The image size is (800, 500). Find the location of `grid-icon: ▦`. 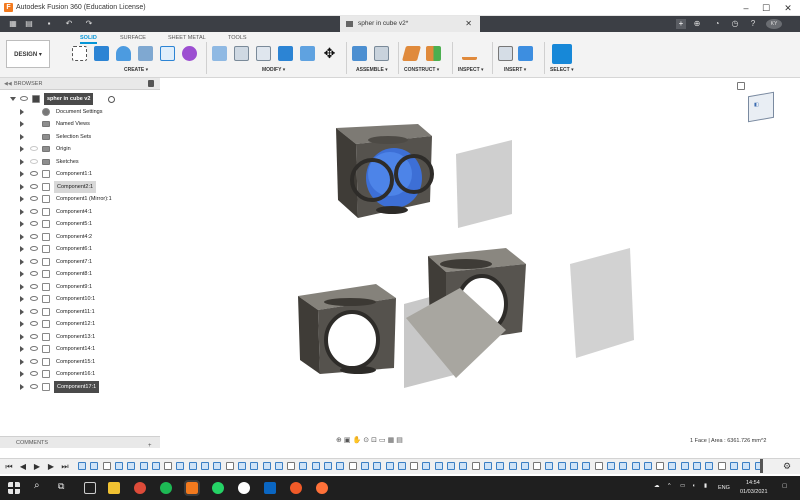

grid-icon: ▦ is located at coordinates (392, 440).